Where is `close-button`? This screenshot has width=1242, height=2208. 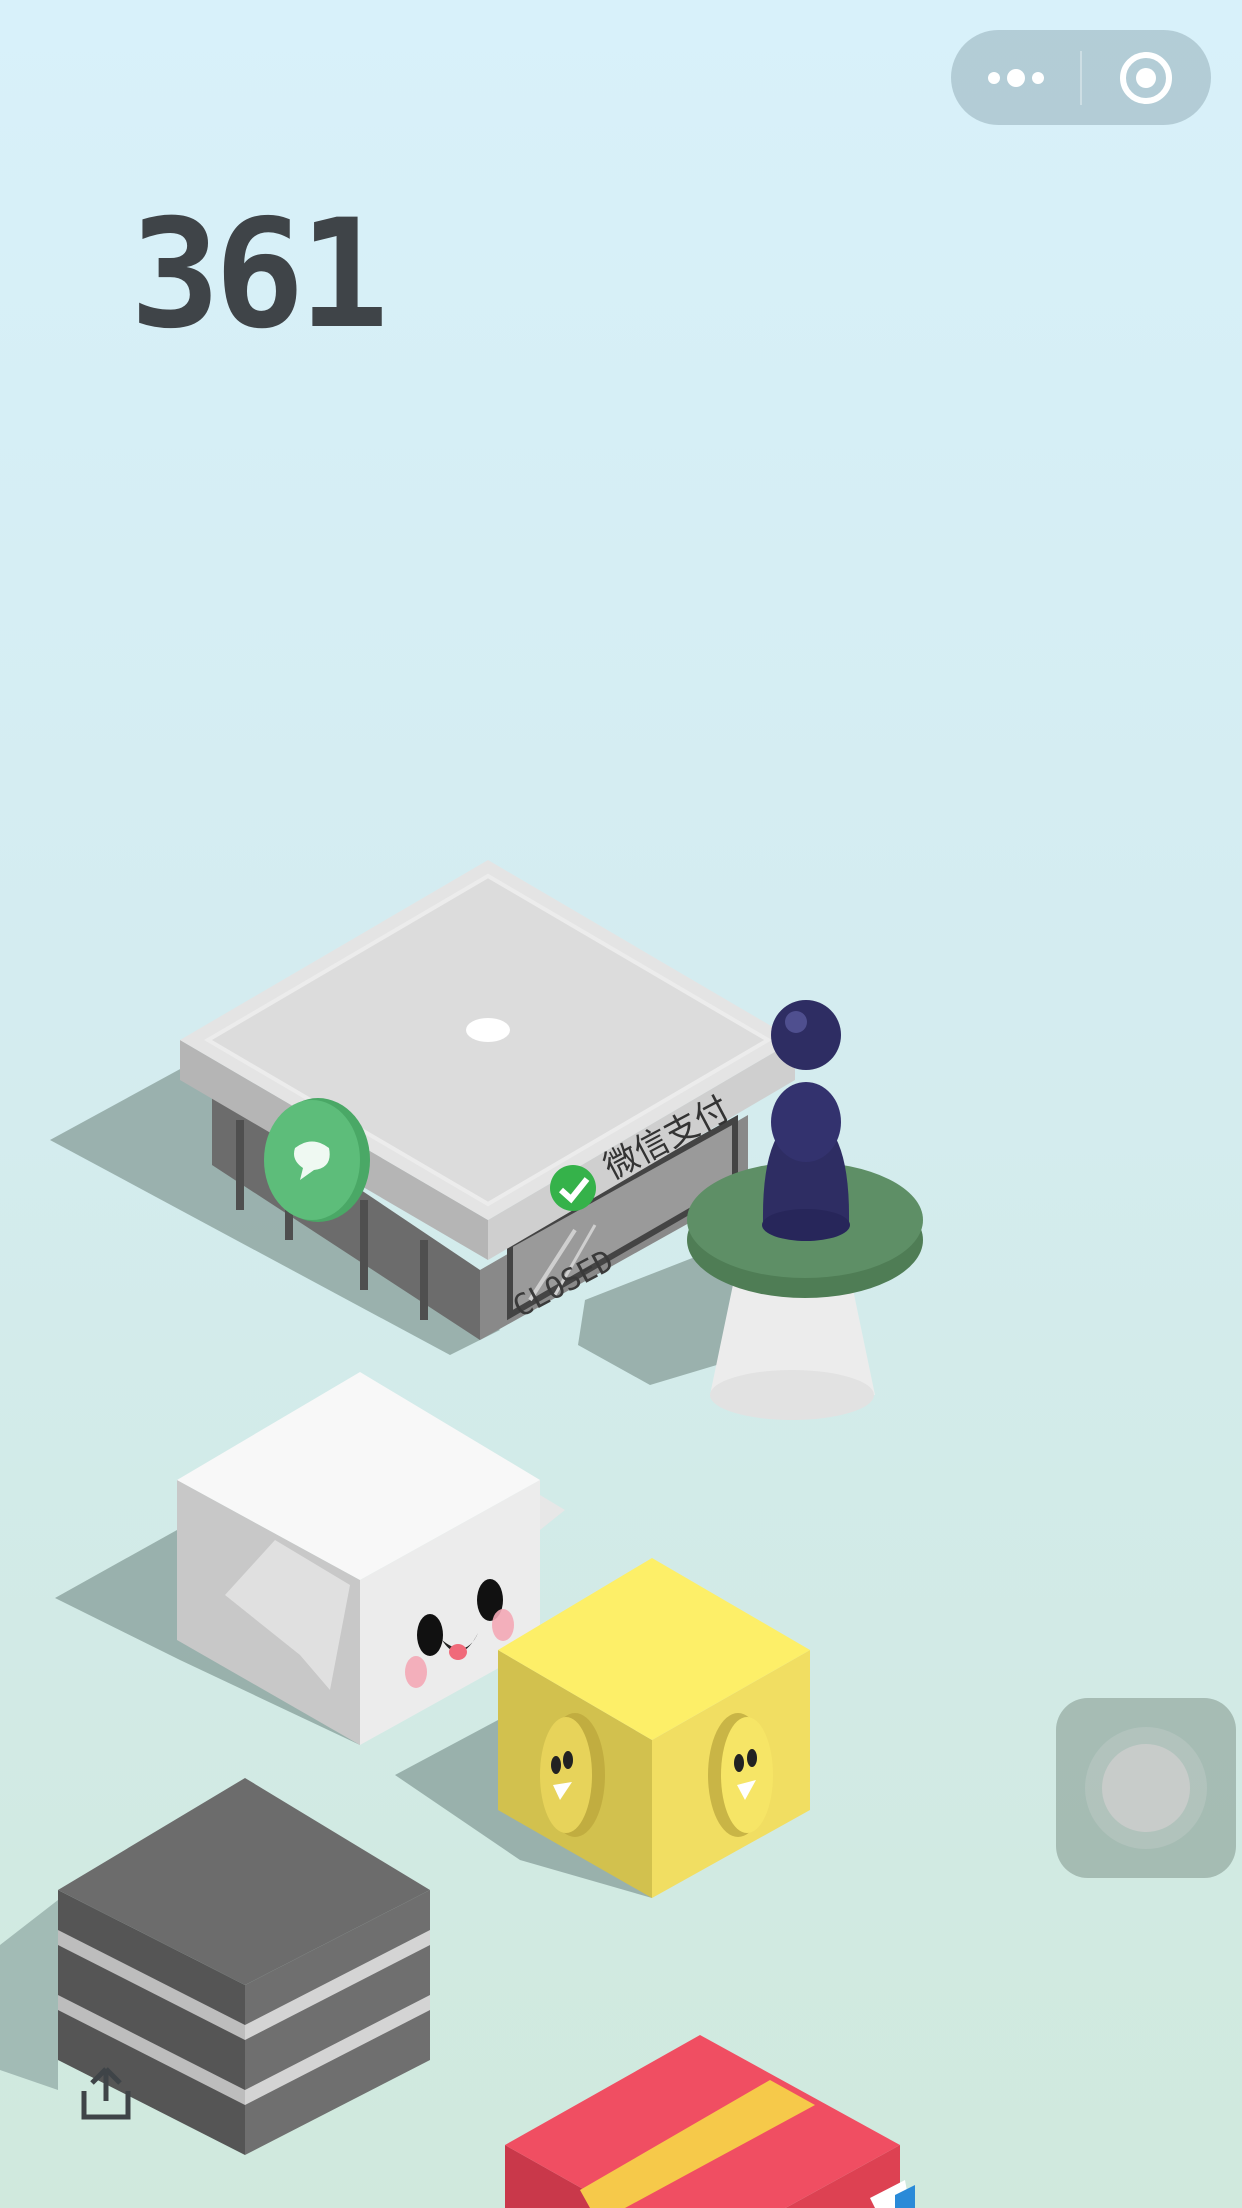 close-button is located at coordinates (1146, 77).